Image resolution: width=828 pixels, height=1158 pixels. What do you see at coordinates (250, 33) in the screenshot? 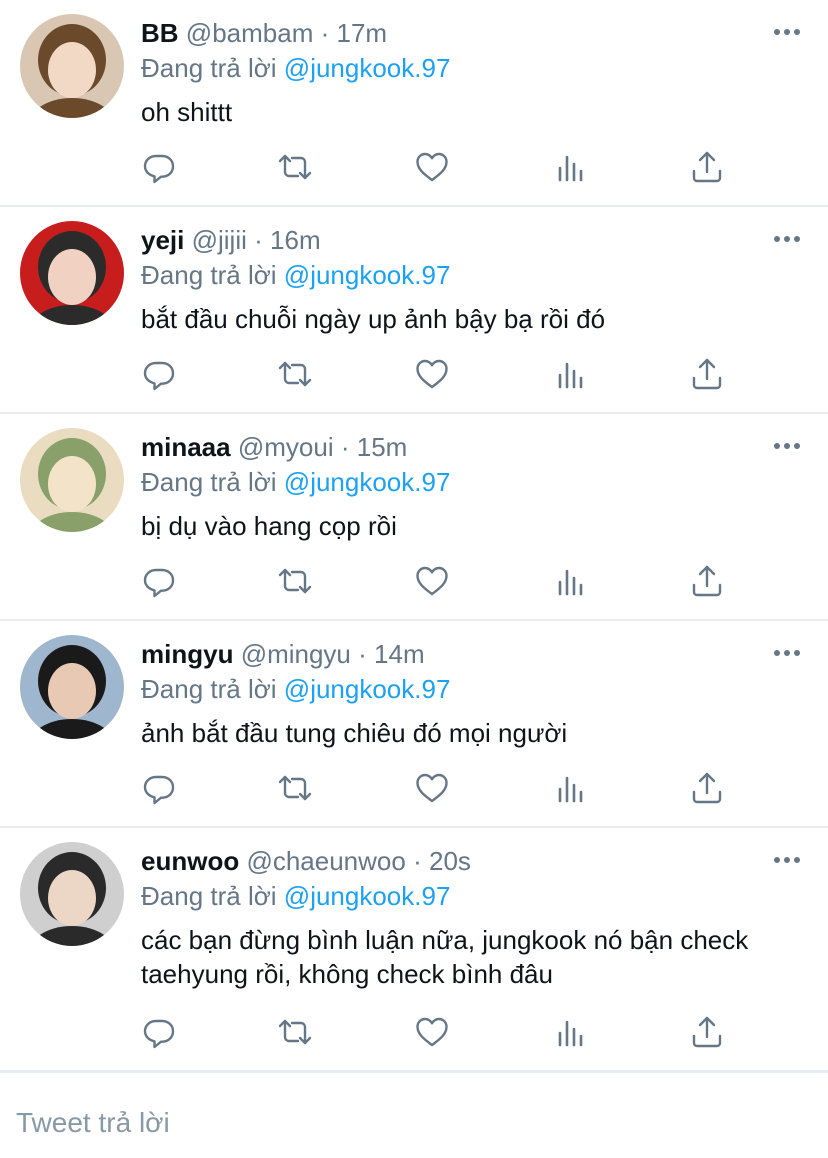
I see `user-handle: @bambam` at bounding box center [250, 33].